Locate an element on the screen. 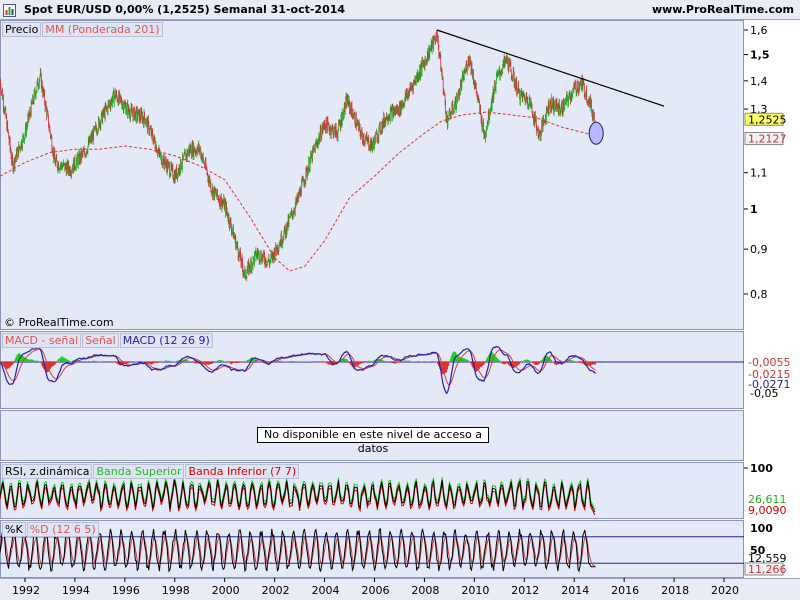 The height and width of the screenshot is (600, 800). stoch-d-value-box is located at coordinates (764, 569).